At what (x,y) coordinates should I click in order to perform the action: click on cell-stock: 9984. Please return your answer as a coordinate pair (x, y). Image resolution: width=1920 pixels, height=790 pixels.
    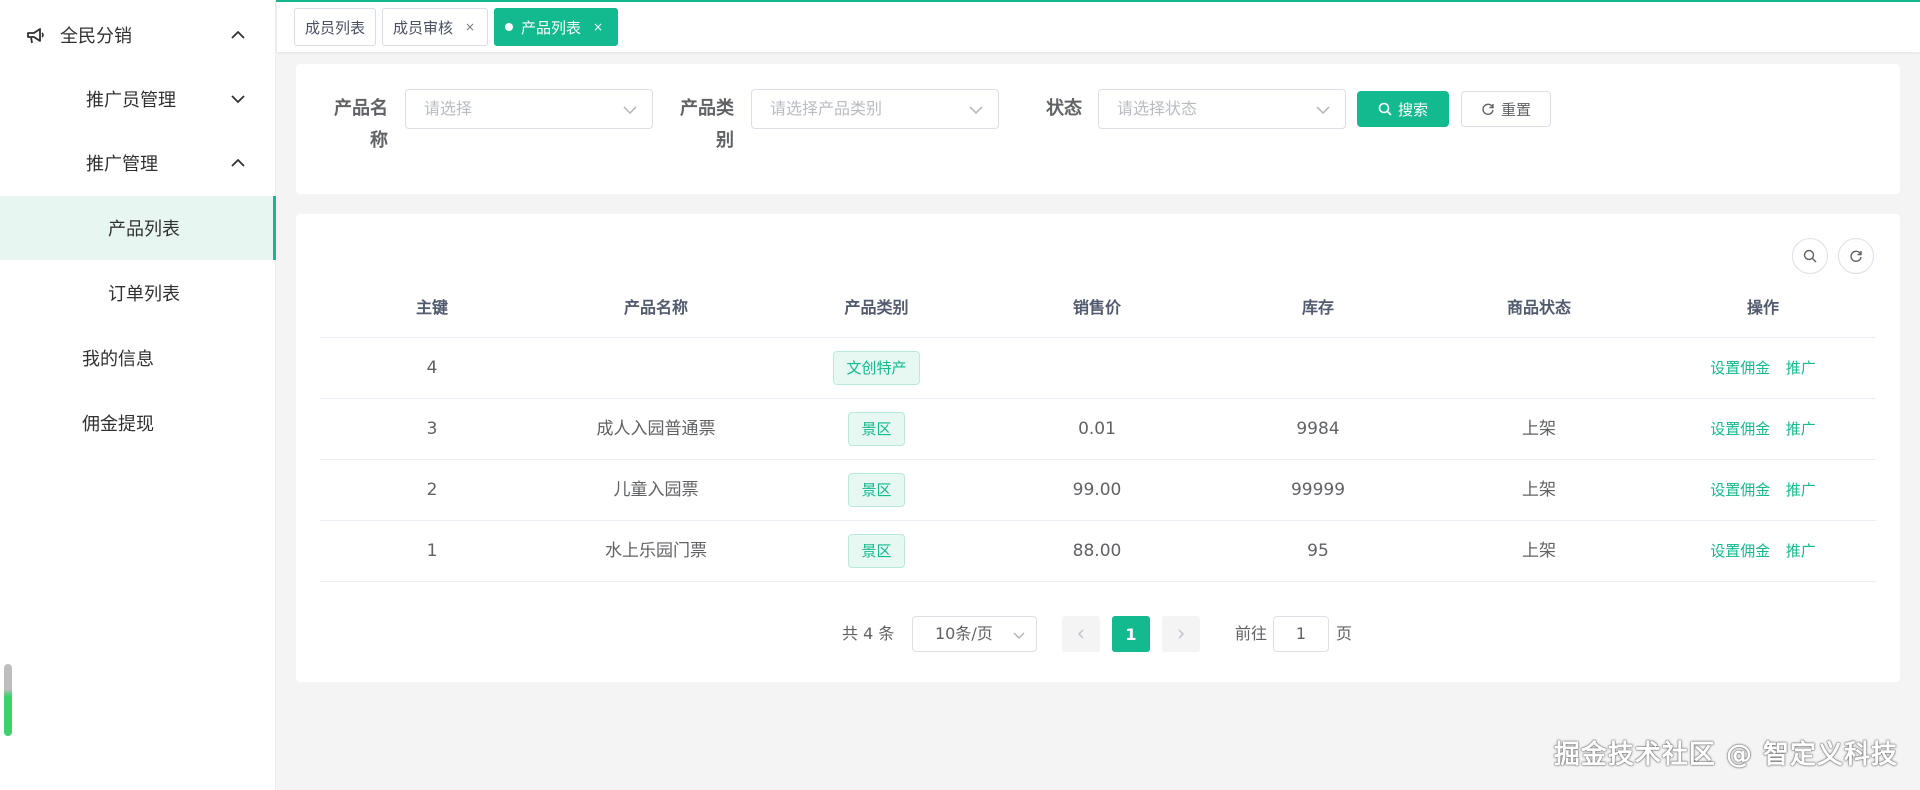
    Looking at the image, I should click on (1318, 429).